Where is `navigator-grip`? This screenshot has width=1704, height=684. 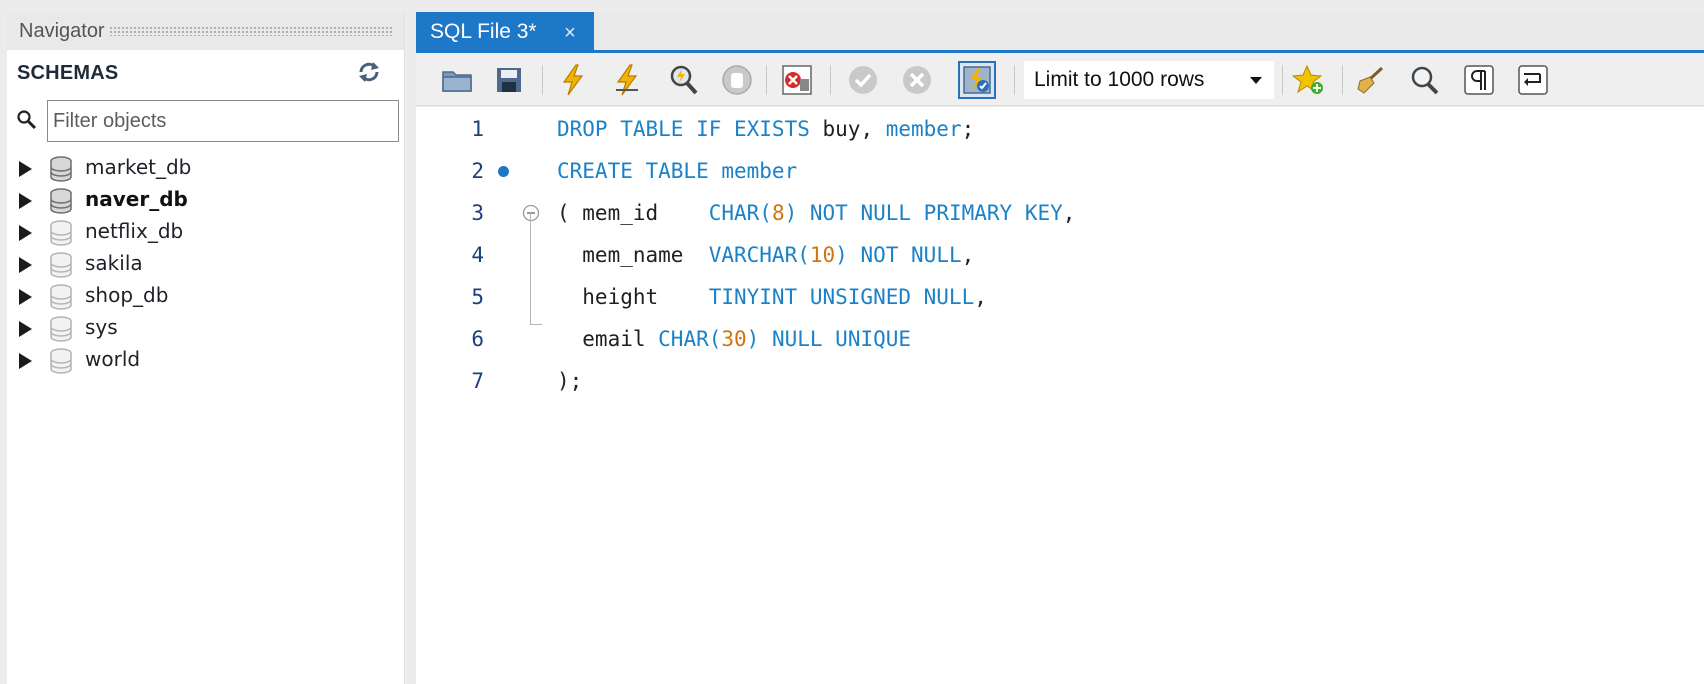 navigator-grip is located at coordinates (251, 31).